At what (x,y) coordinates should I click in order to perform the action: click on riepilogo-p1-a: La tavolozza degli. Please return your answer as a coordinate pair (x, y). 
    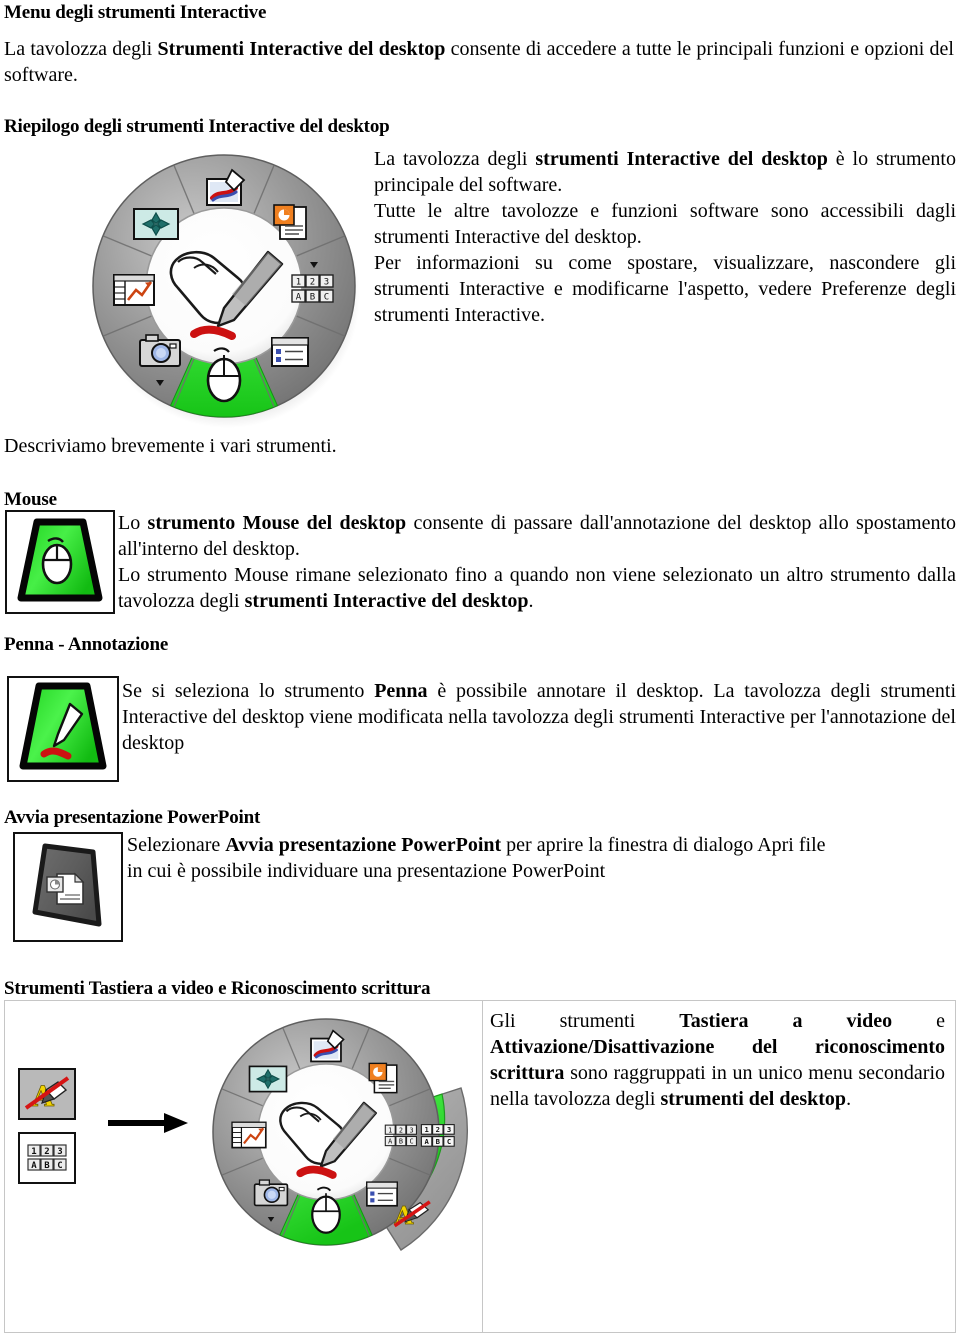
    Looking at the image, I should click on (455, 159).